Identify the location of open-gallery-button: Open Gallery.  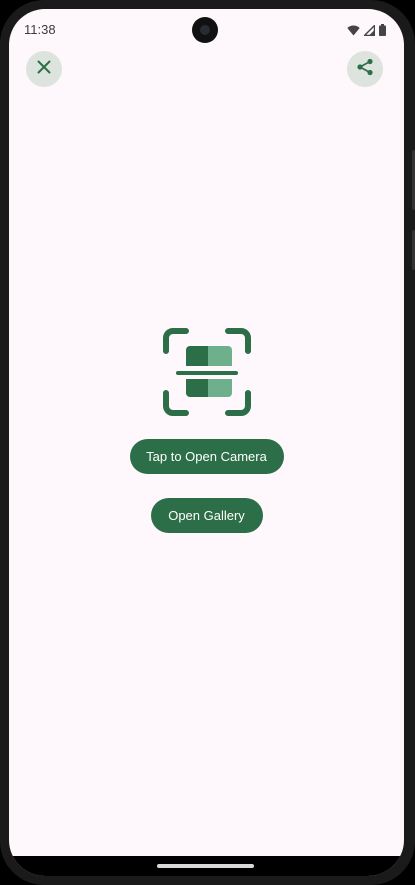
(206, 515).